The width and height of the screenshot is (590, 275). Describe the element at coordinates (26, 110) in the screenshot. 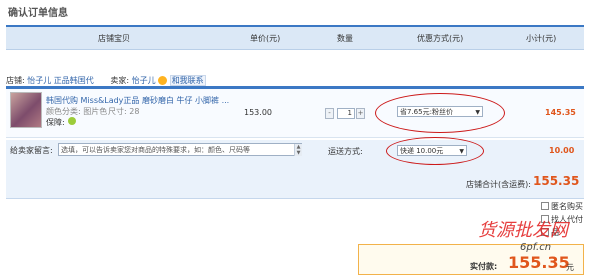

I see `item-thumbnail` at that location.